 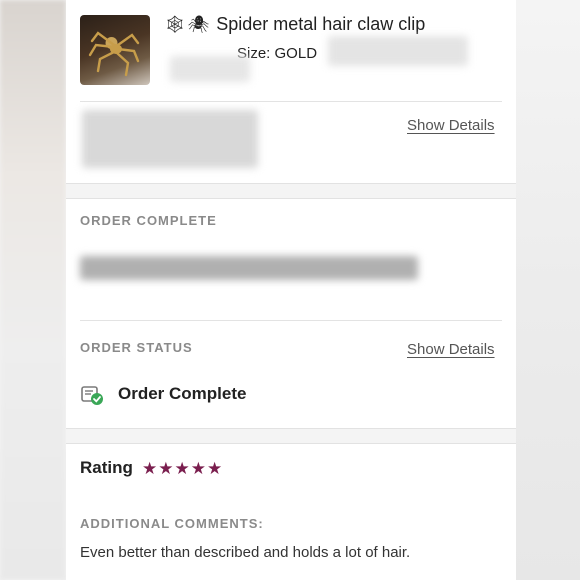 I want to click on product-thumbnail, so click(x=115, y=50).